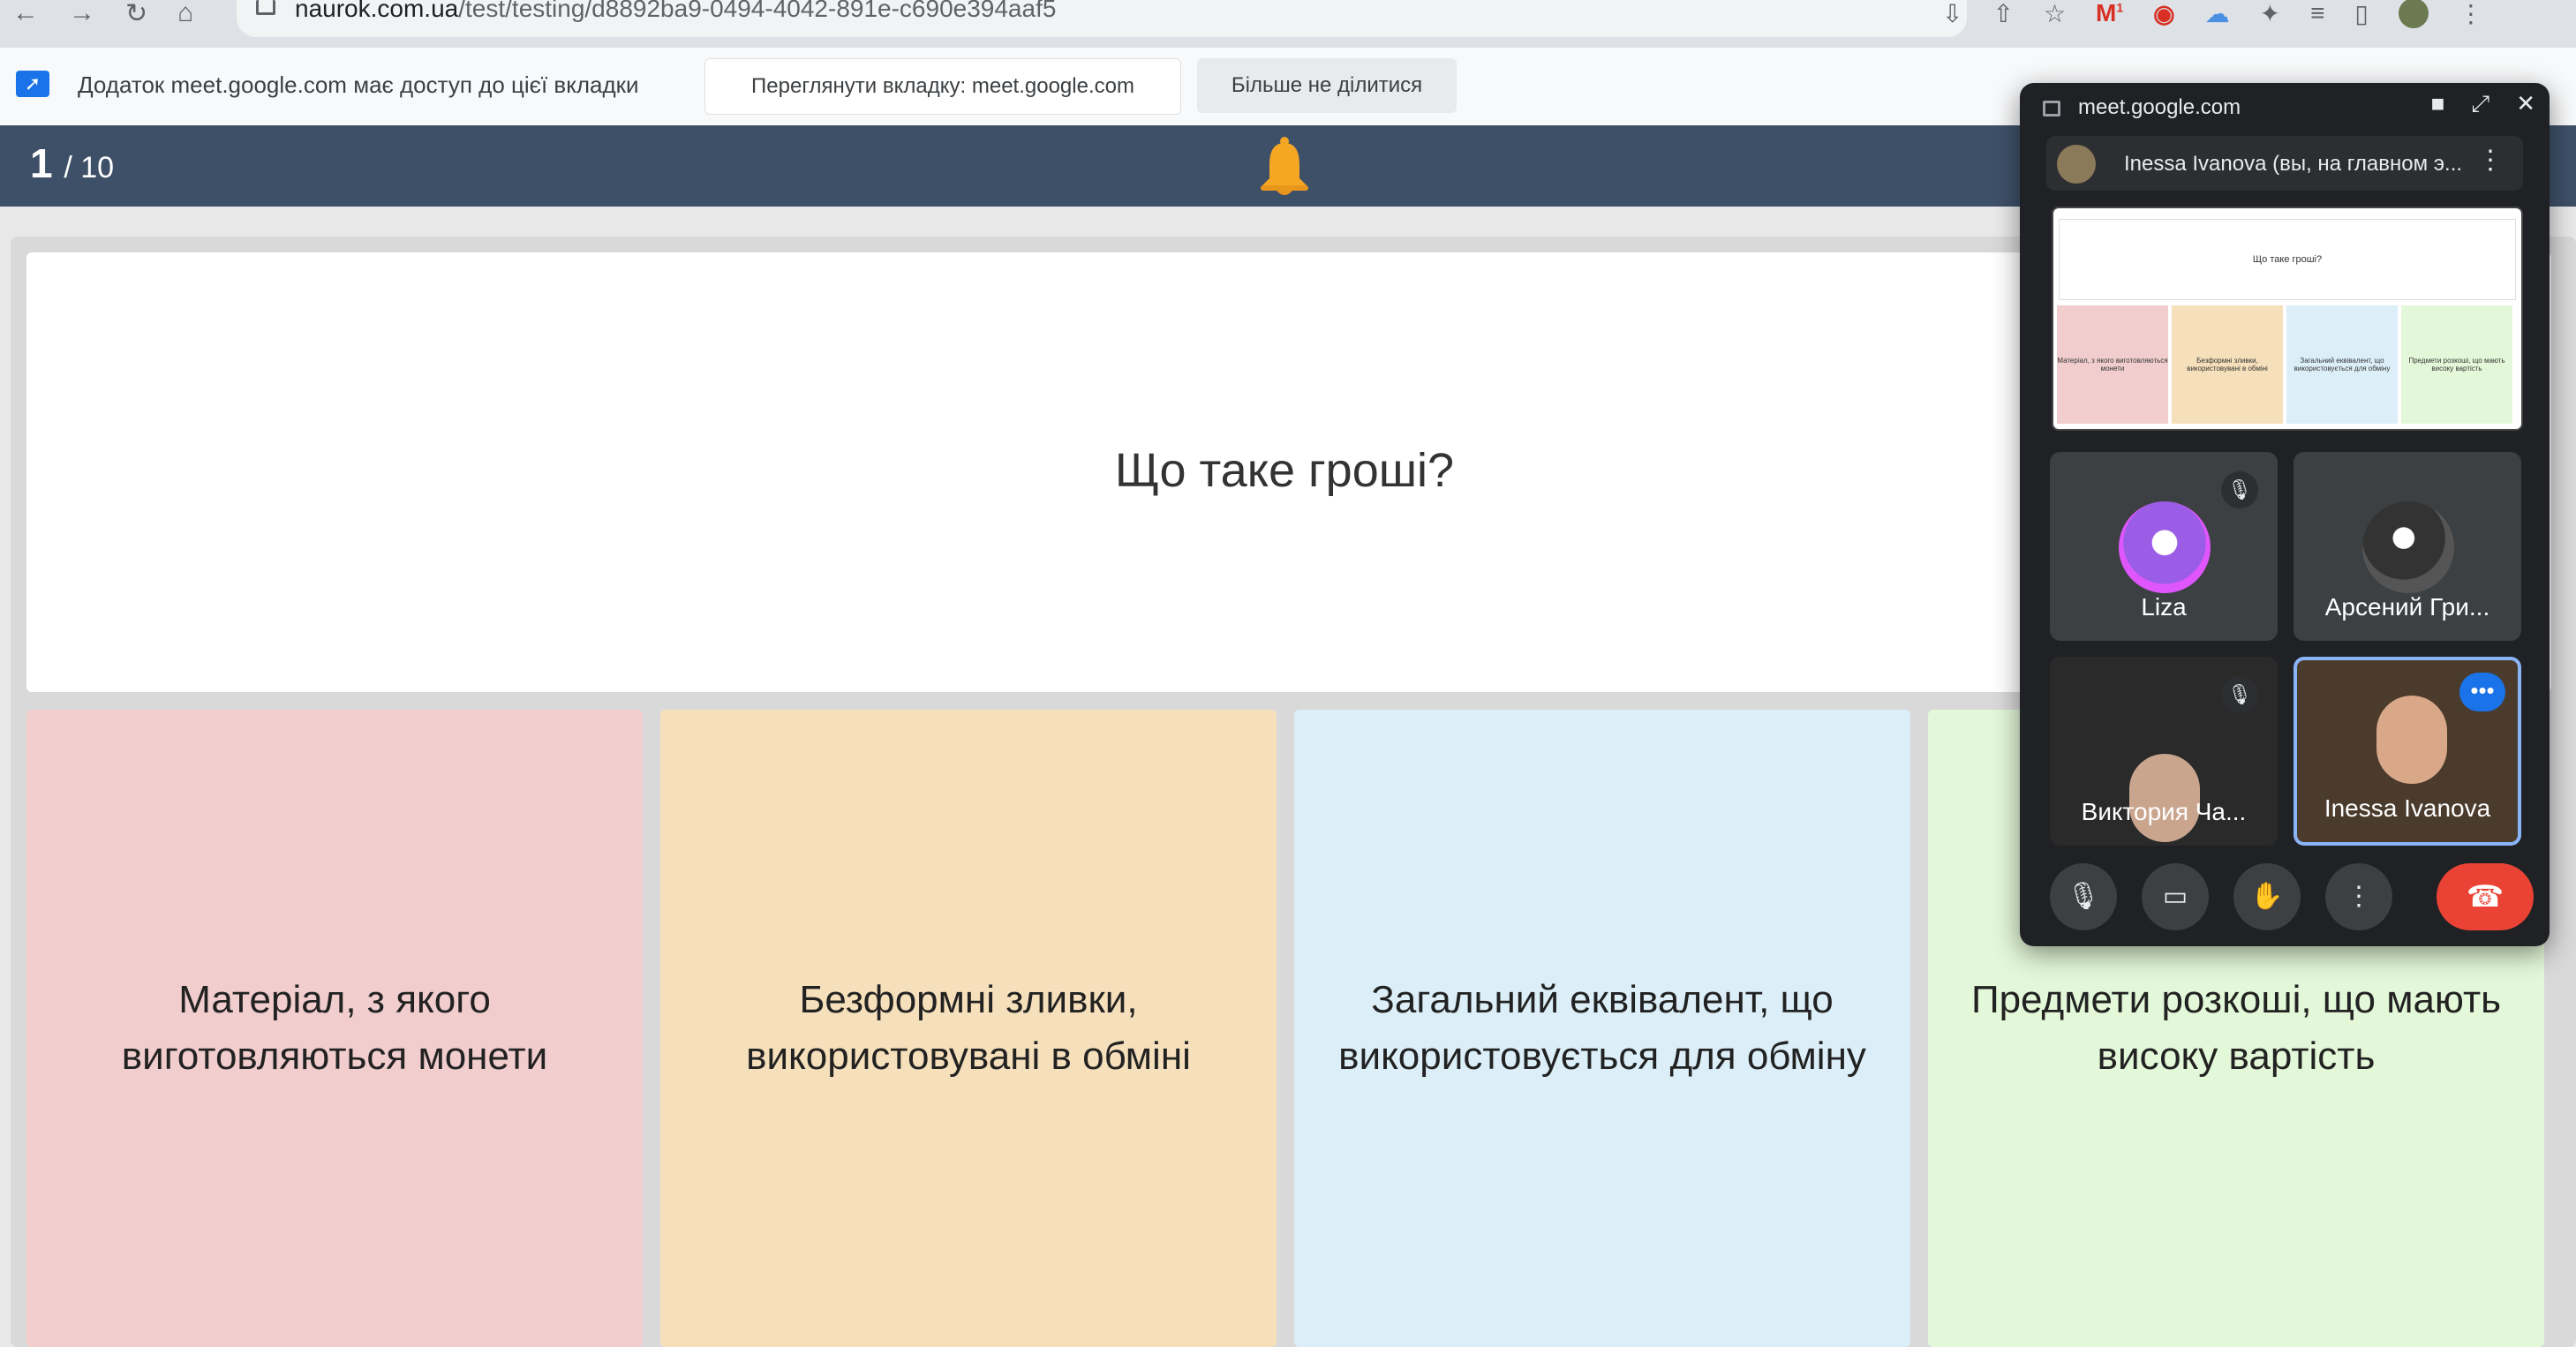  I want to click on back-to-tab-icon: ⤢, so click(2480, 104).